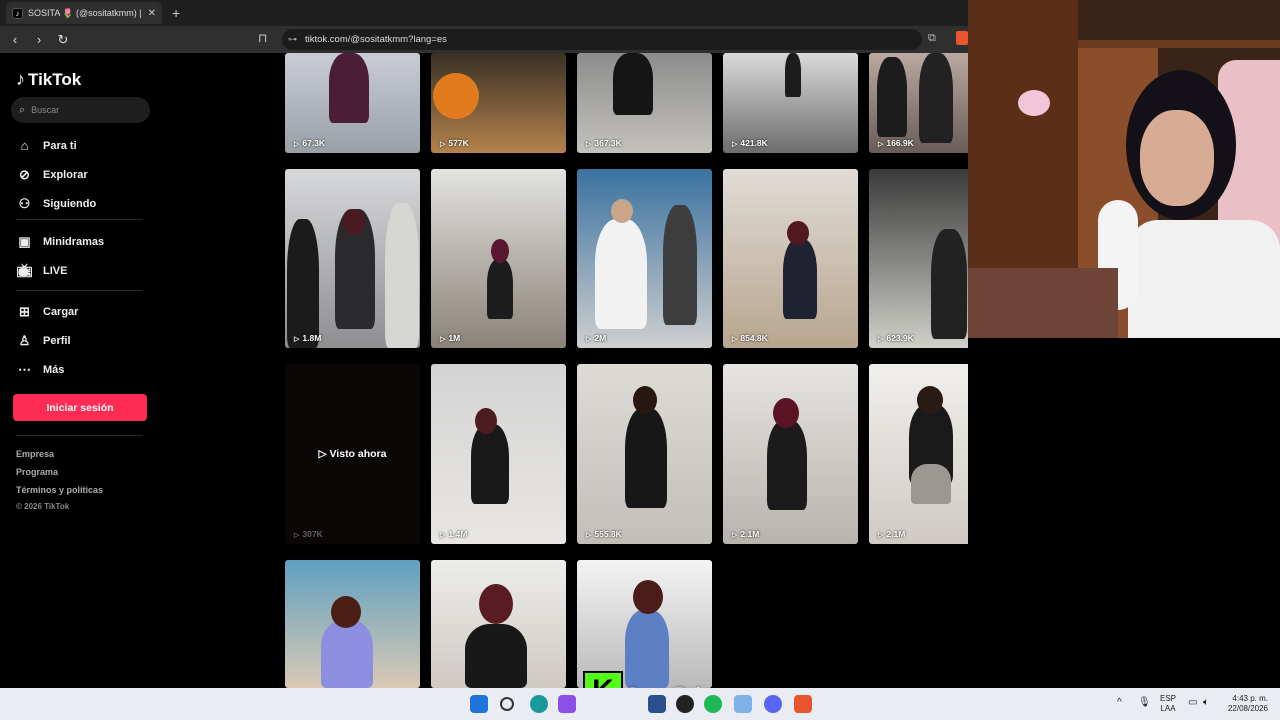 The height and width of the screenshot is (720, 1280). What do you see at coordinates (292, 39) in the screenshot?
I see `site-info-icon: ⊶` at bounding box center [292, 39].